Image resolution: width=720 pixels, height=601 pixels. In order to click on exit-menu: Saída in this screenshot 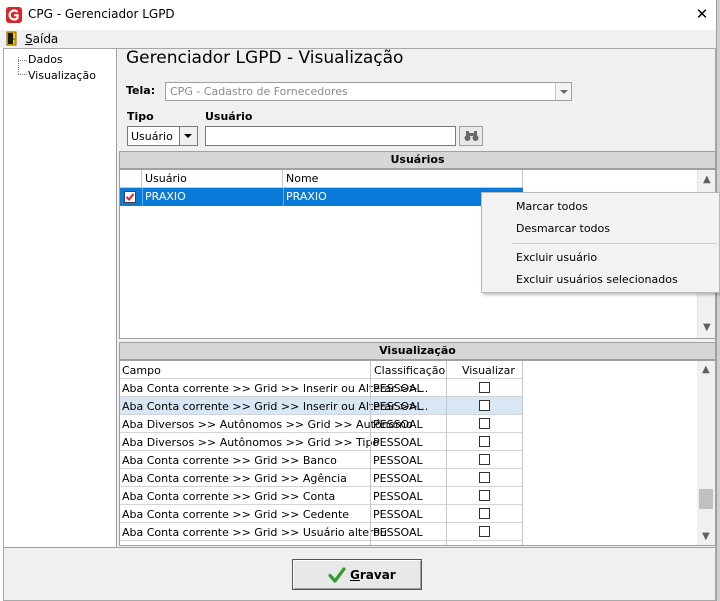, I will do `click(41, 39)`.